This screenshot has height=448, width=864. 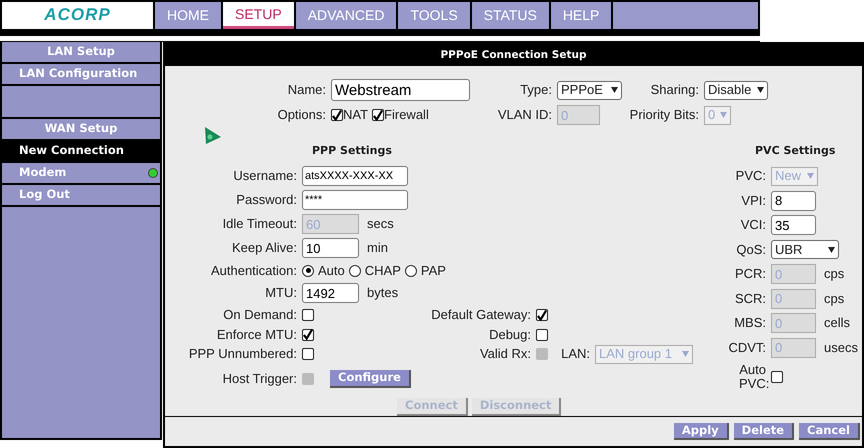 What do you see at coordinates (188, 15) in the screenshot?
I see `nav-tab: HOME` at bounding box center [188, 15].